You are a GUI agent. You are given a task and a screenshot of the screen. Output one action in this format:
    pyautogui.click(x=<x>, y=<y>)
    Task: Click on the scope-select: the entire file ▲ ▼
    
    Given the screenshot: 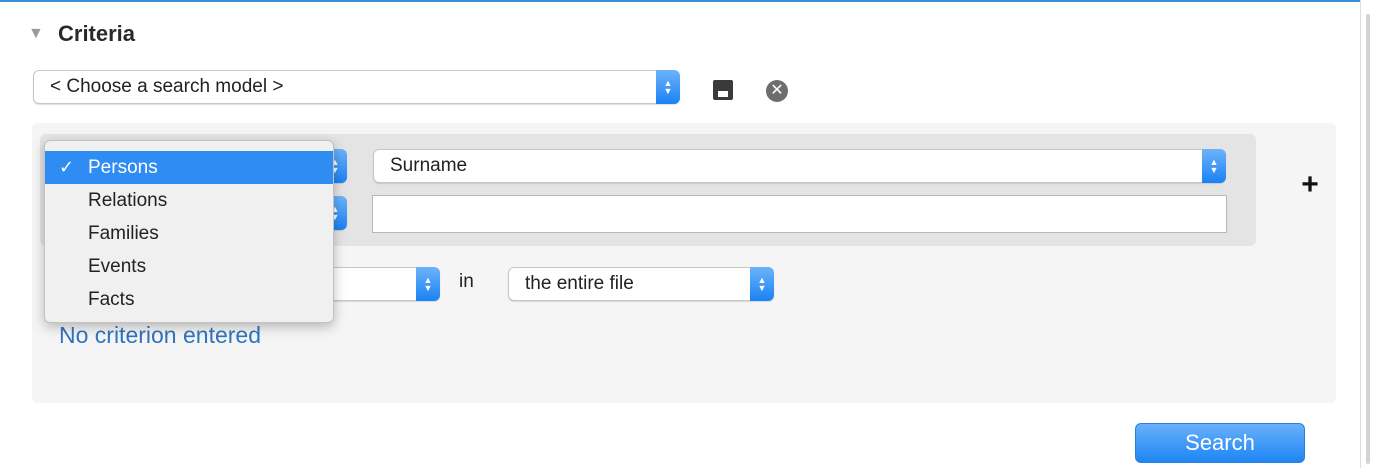 What is the action you would take?
    pyautogui.click(x=641, y=284)
    